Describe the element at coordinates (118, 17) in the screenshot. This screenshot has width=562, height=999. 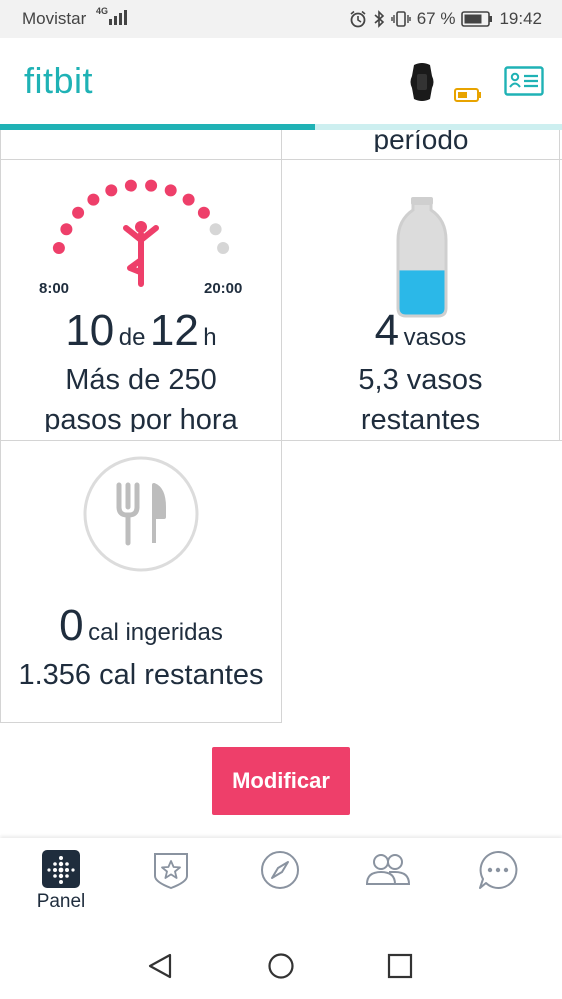
I see `signal-icon` at that location.